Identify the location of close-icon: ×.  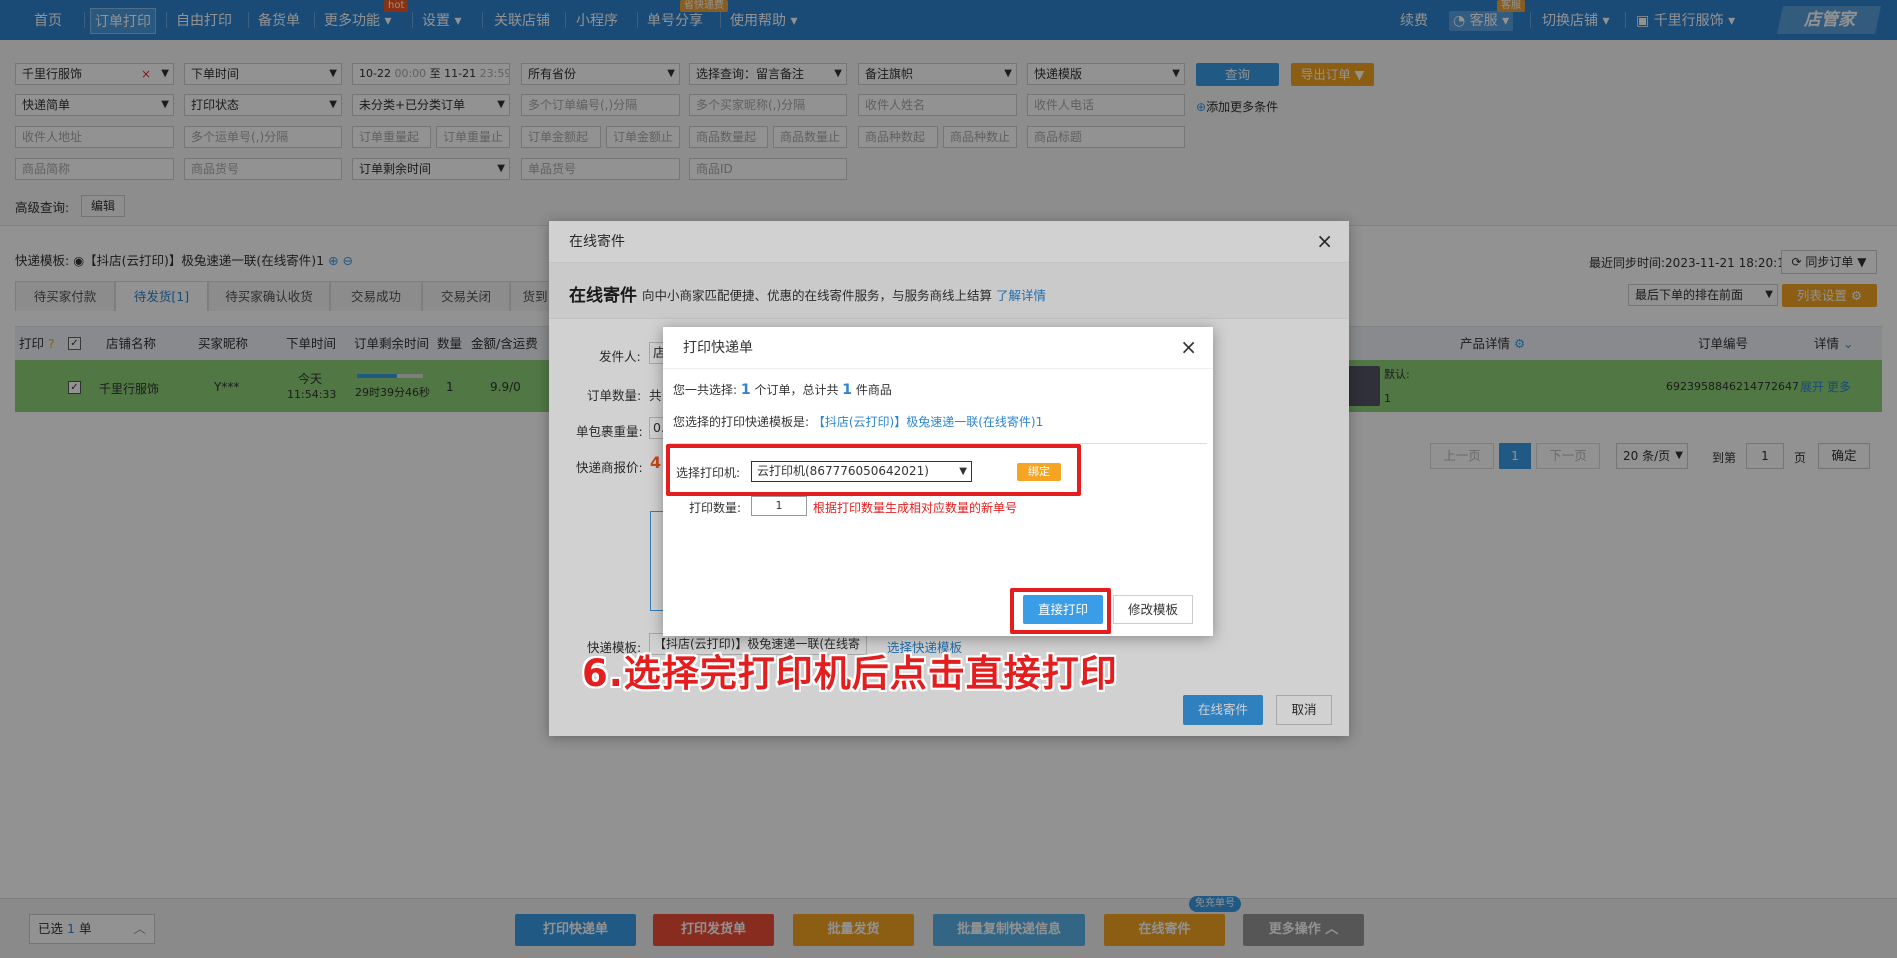
(1188, 347).